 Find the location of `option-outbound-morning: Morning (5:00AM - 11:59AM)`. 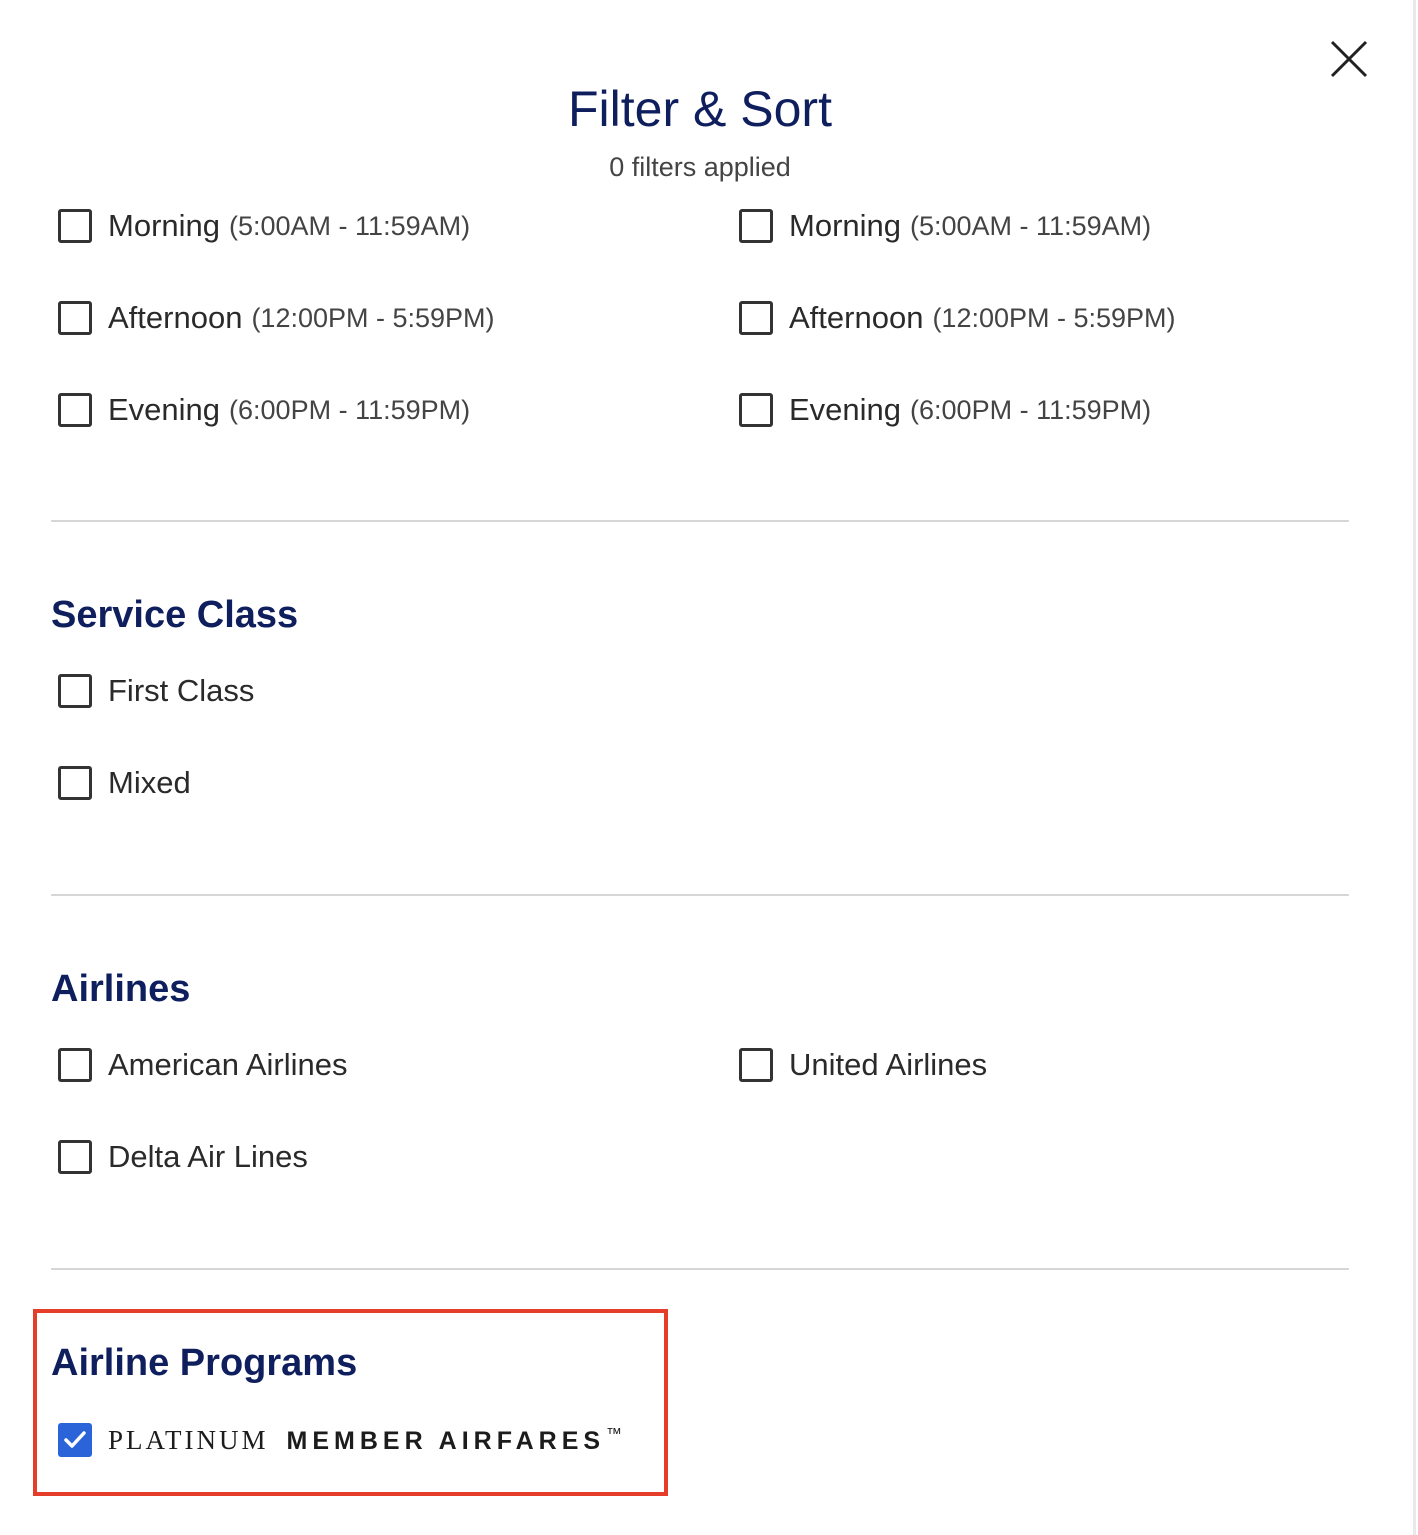

option-outbound-morning: Morning (5:00AM - 11:59AM) is located at coordinates (262, 226).